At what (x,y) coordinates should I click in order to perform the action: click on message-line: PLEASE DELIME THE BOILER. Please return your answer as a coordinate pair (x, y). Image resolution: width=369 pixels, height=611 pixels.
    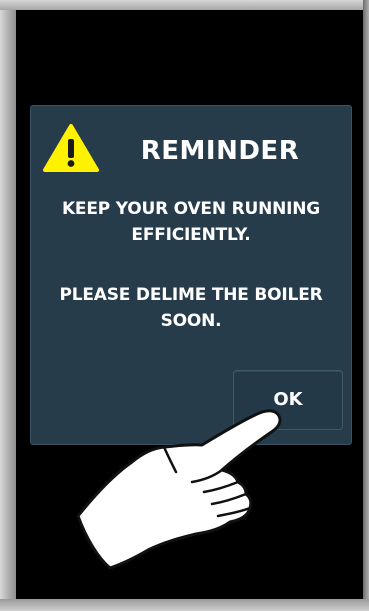
    Looking at the image, I should click on (191, 295).